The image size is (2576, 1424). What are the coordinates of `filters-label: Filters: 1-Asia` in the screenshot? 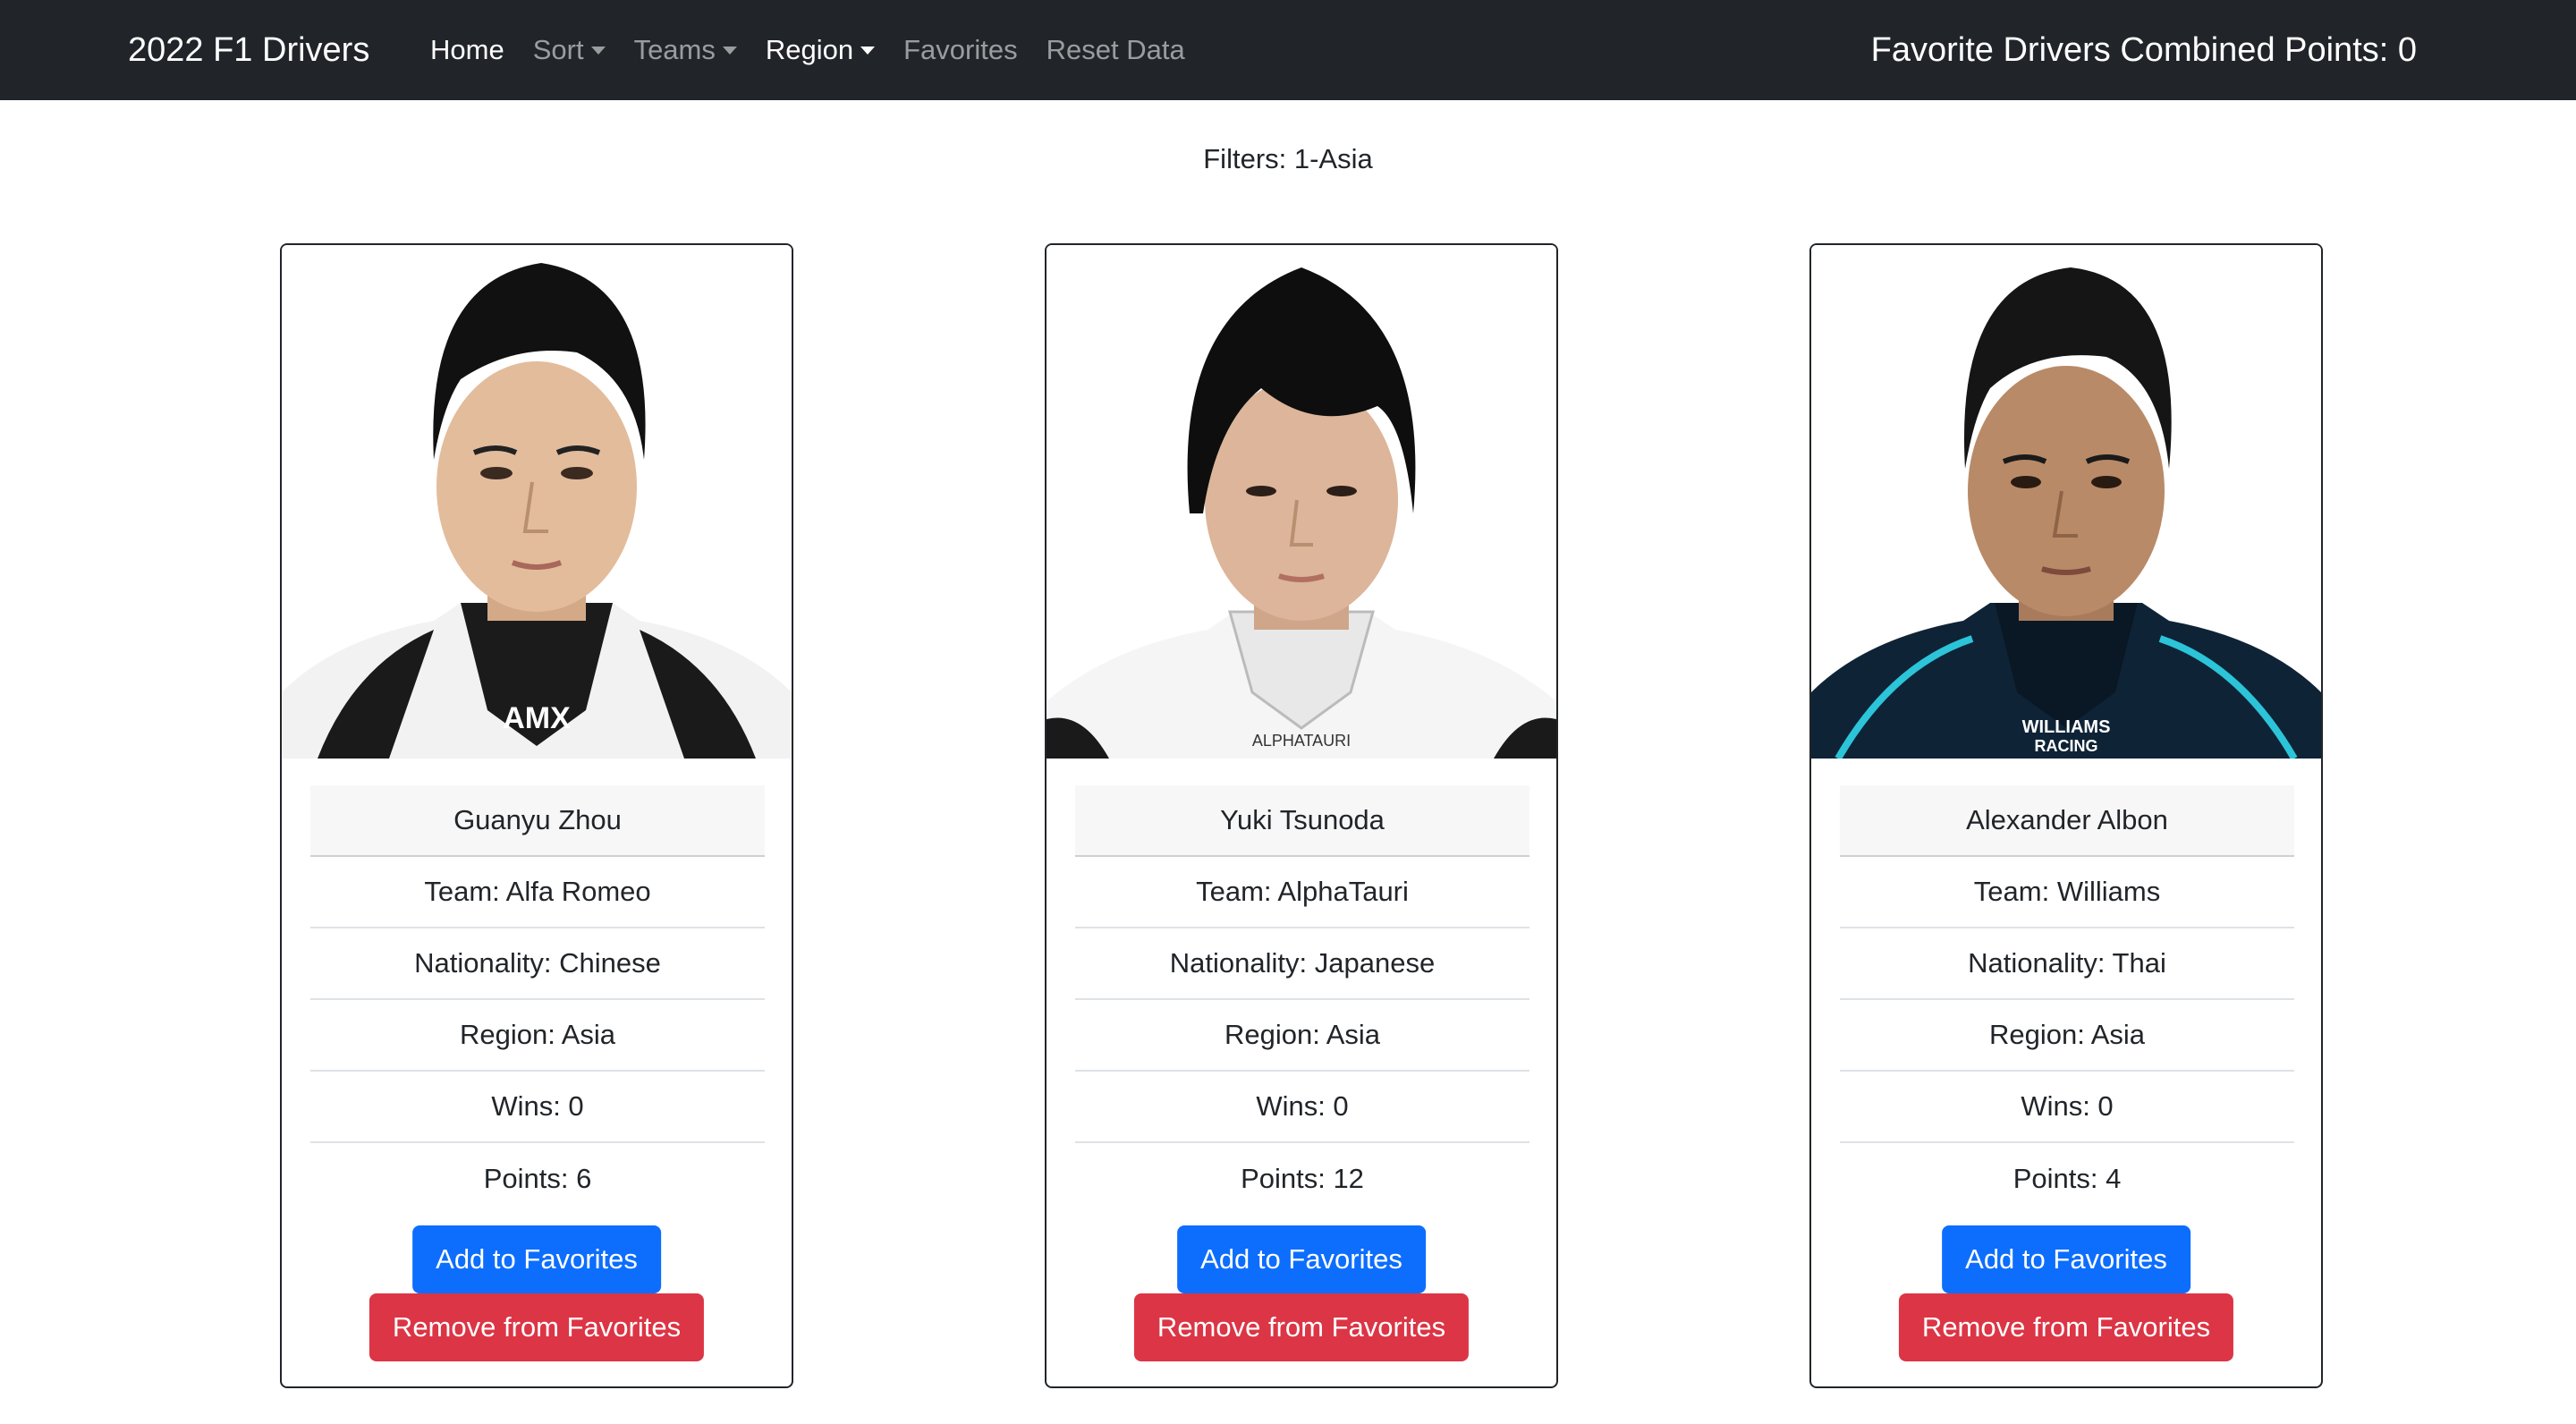 It's located at (1288, 158).